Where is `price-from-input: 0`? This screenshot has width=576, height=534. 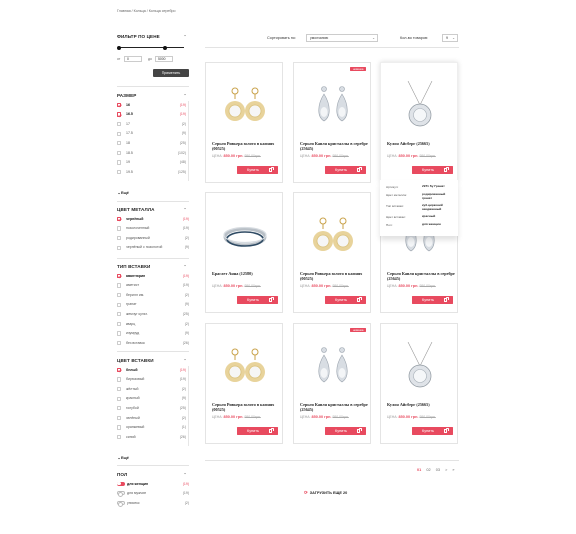 price-from-input: 0 is located at coordinates (133, 59).